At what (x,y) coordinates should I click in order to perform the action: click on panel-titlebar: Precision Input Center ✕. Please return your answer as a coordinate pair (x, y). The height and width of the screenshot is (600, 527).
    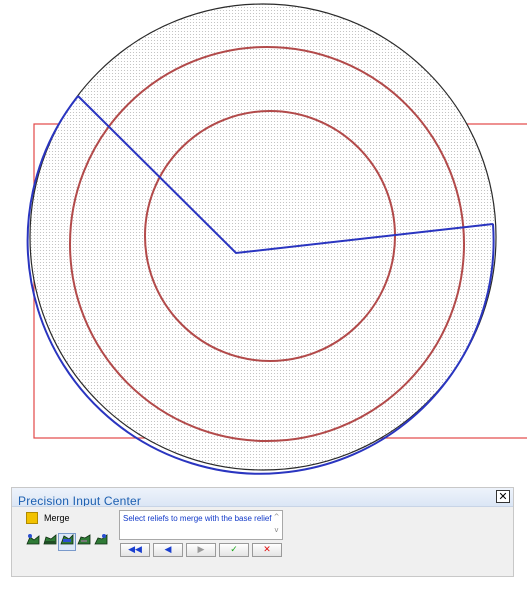
    Looking at the image, I should click on (262, 497).